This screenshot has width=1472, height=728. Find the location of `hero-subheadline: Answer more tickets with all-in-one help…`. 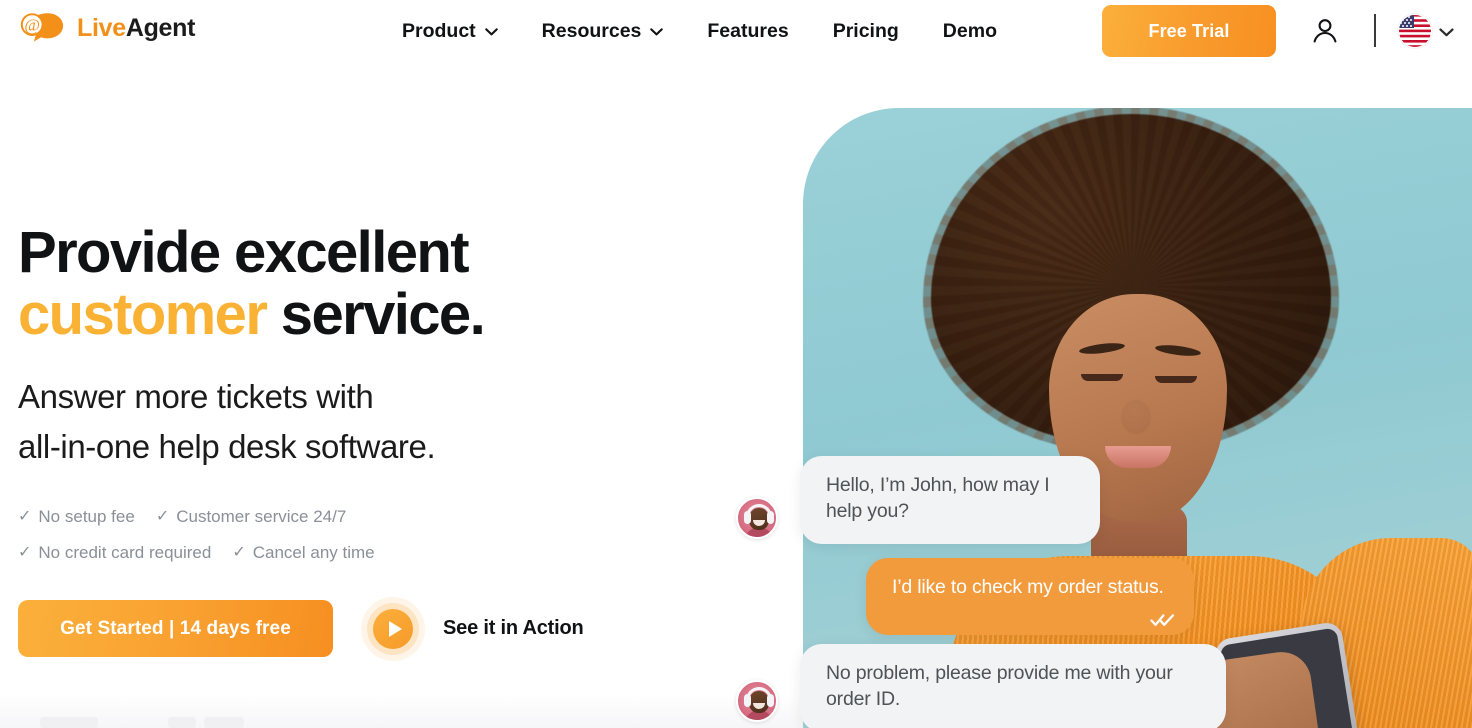

hero-subheadline: Answer more tickets with all-in-one help… is located at coordinates (388, 422).